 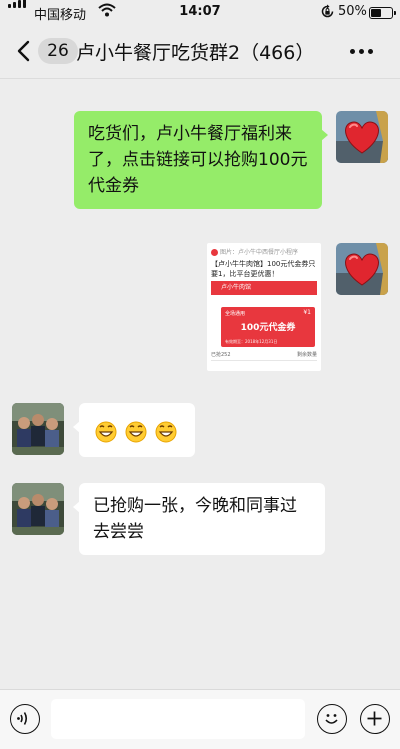 What do you see at coordinates (306, 355) in the screenshot?
I see `card-footer-right: 剩余数量` at bounding box center [306, 355].